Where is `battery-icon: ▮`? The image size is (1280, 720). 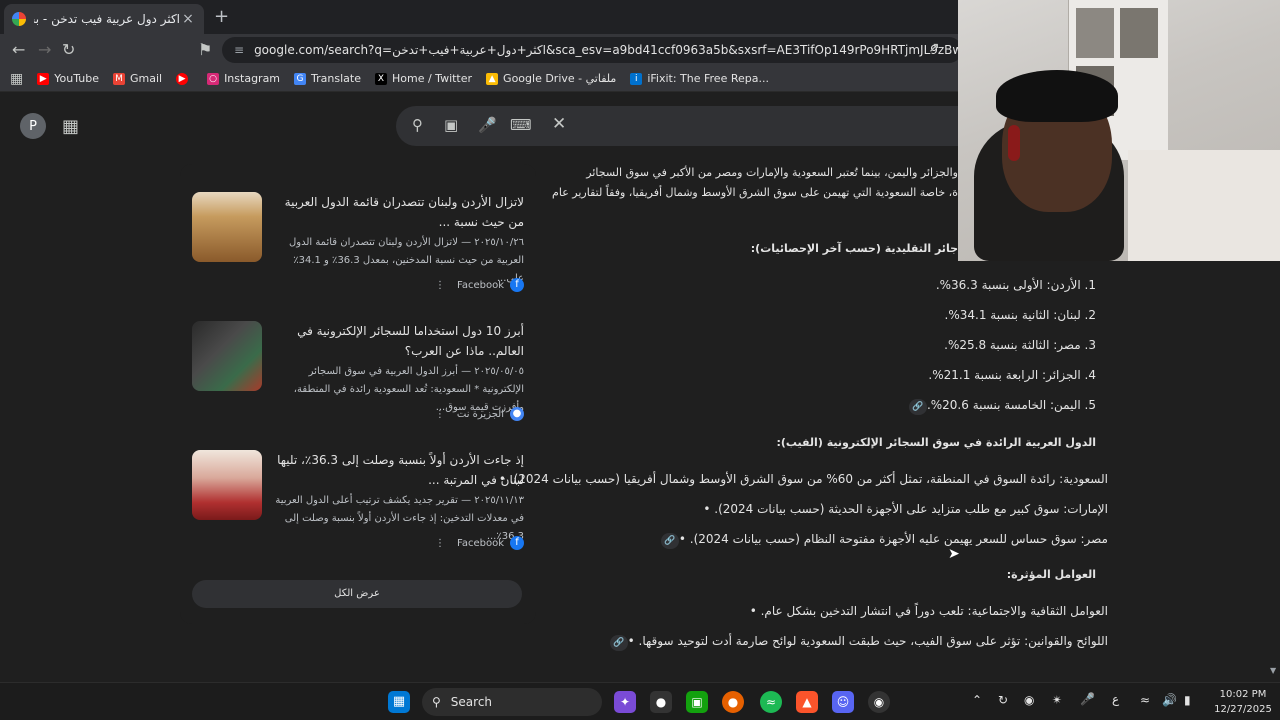 battery-icon: ▮ is located at coordinates (1187, 700).